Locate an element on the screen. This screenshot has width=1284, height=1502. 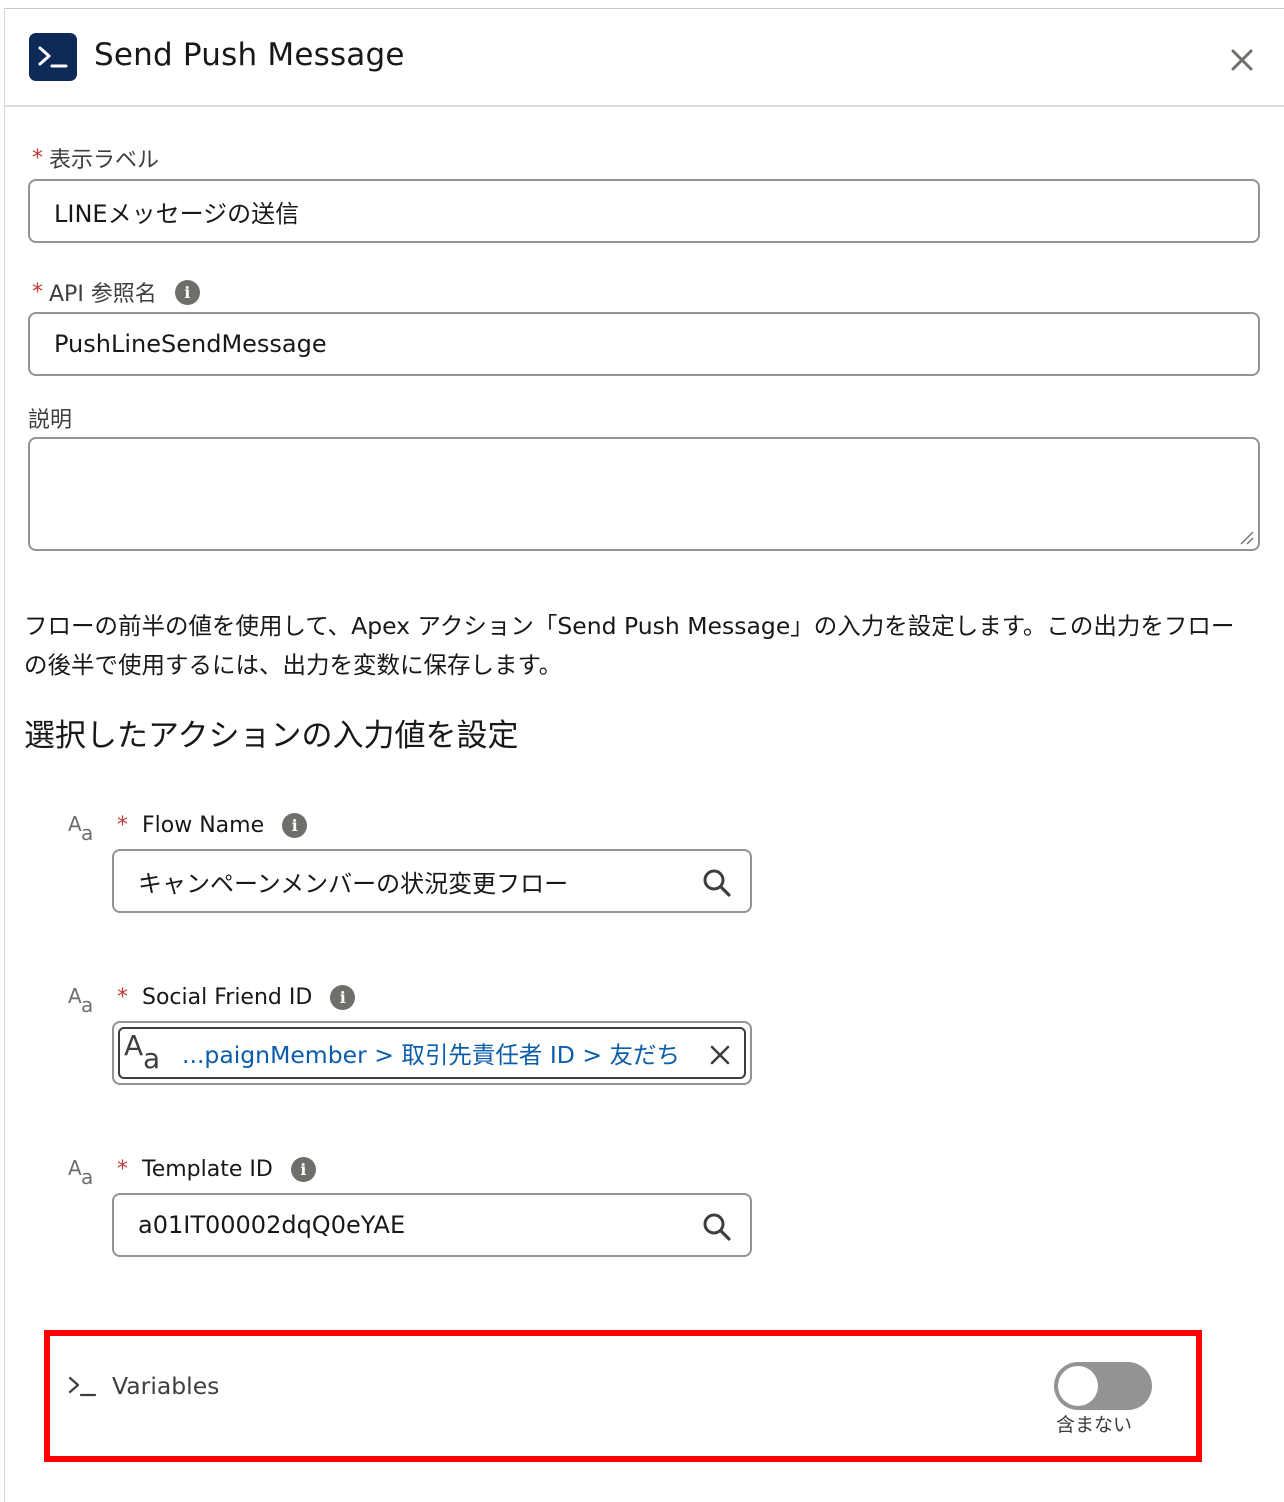
terminal-icon is located at coordinates (82, 1386).